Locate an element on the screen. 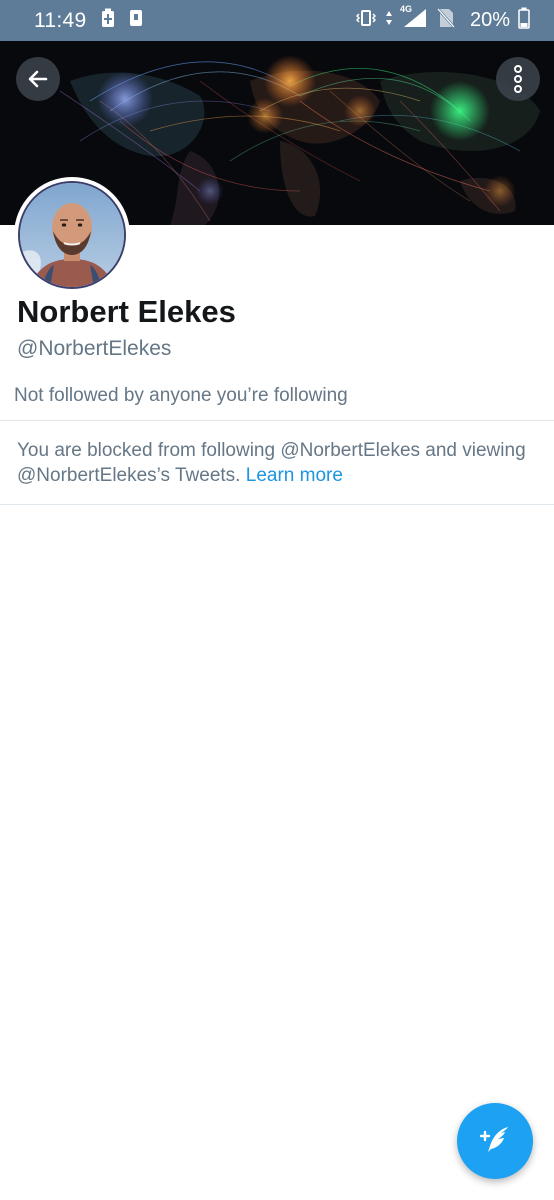  no-sim-icon is located at coordinates (446, 20).